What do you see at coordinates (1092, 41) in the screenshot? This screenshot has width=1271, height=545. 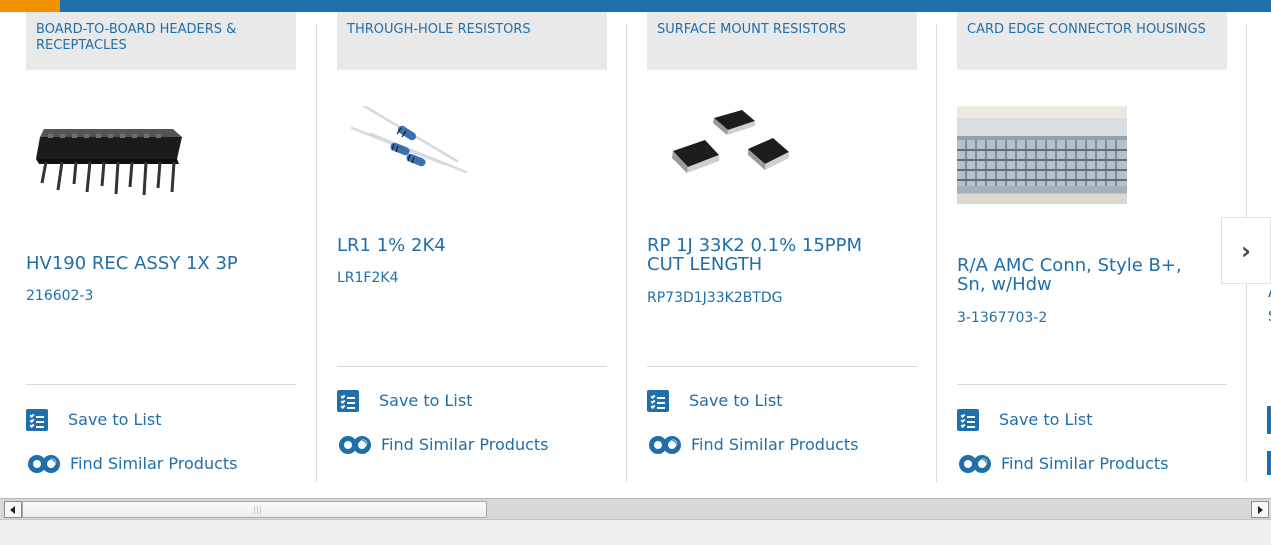 I see `product-category: CARD EDGE CONNECTOR HOUSINGS` at bounding box center [1092, 41].